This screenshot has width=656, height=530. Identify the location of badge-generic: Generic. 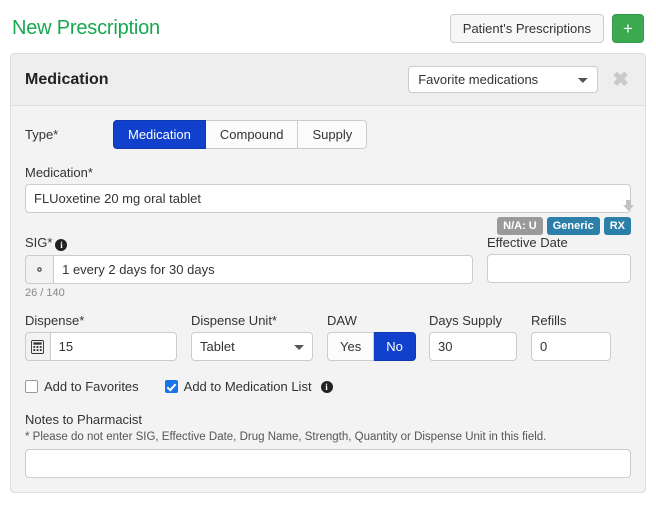
(573, 226).